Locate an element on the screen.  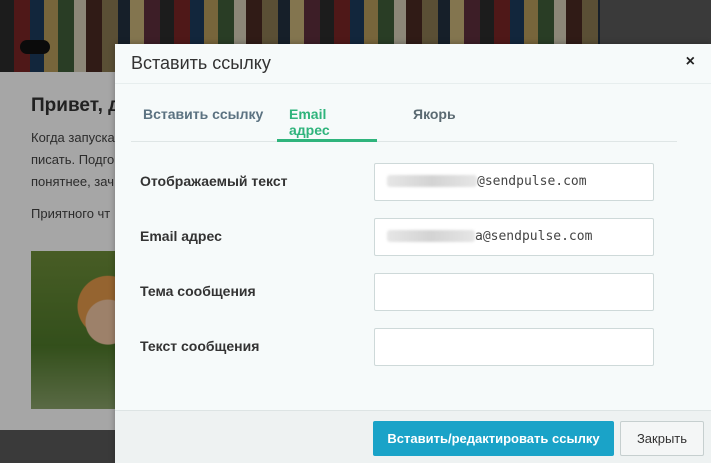
link-type-tabs: Вставить ссылку Email адрес Якорь is located at coordinates (404, 122).